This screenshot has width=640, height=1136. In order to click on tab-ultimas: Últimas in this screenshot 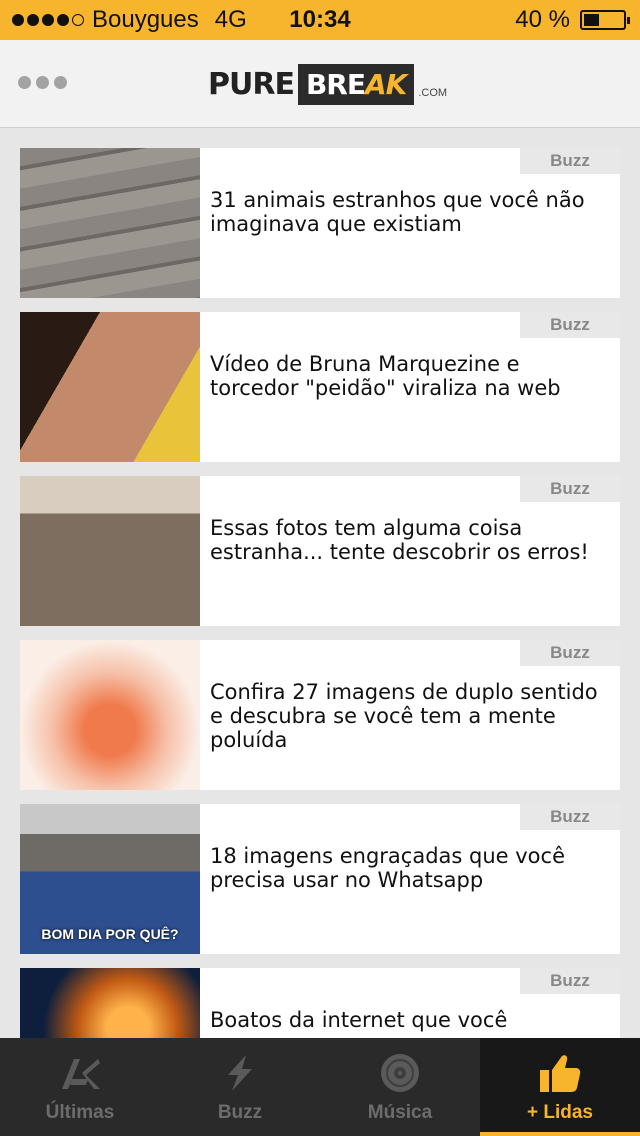, I will do `click(80, 1087)`.